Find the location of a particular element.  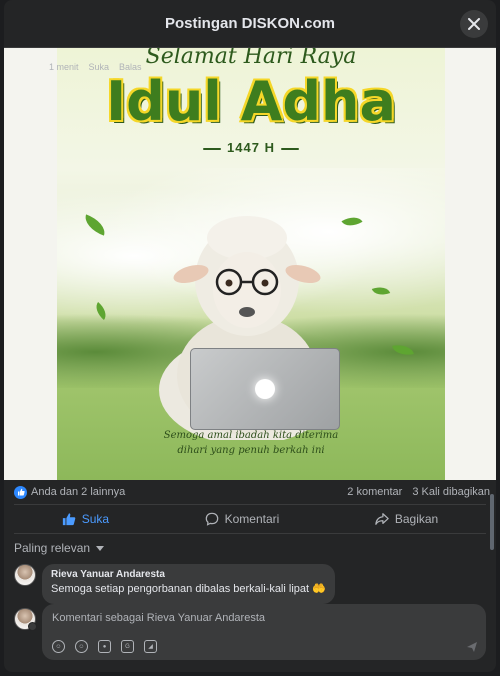

share-count: 3 Kali dibagikan is located at coordinates (451, 492).